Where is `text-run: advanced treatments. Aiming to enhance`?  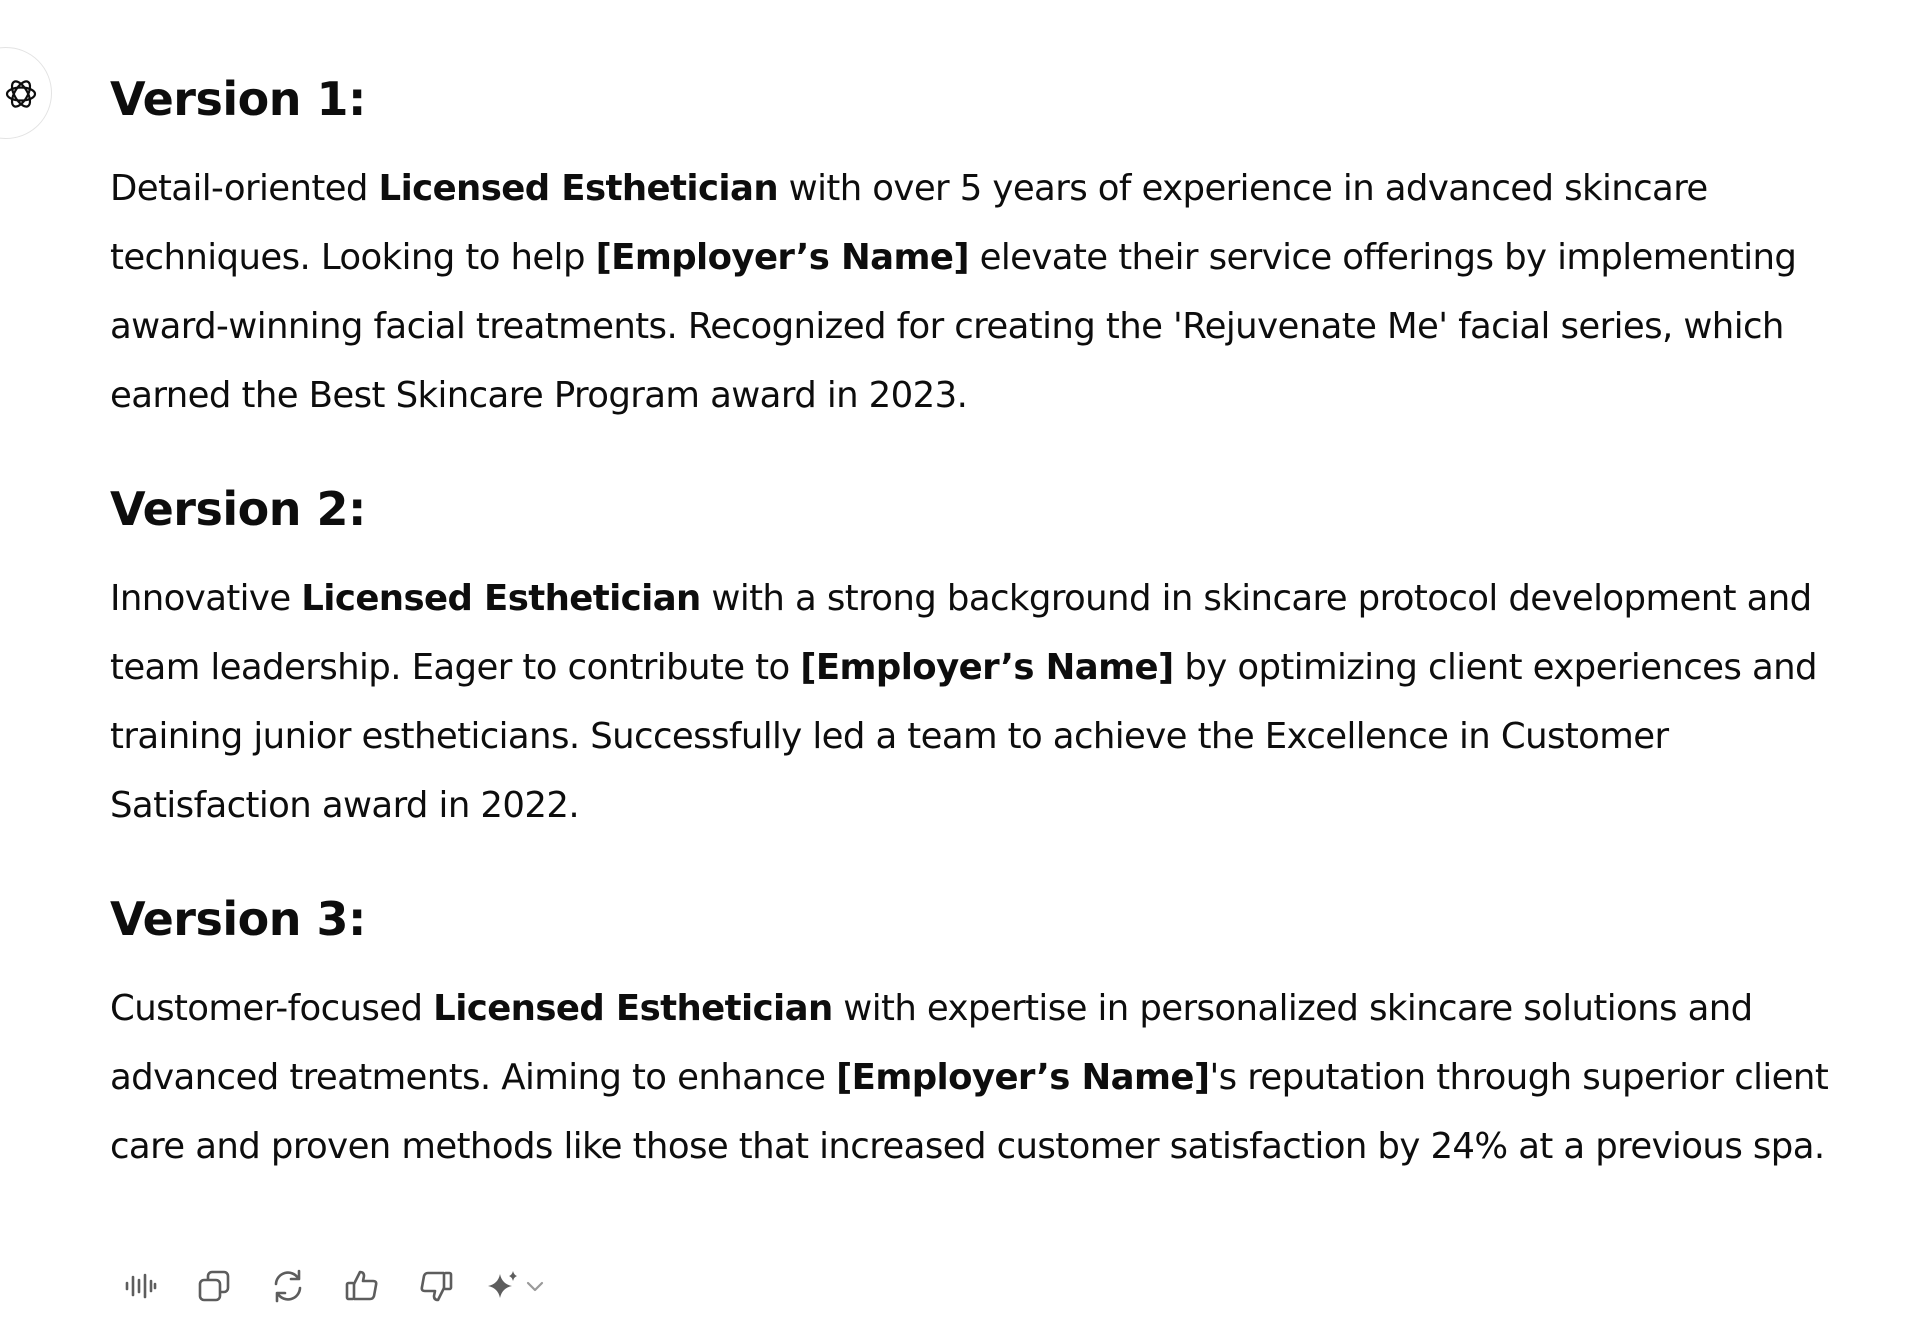
text-run: advanced treatments. Aiming to enhance is located at coordinates (473, 1077).